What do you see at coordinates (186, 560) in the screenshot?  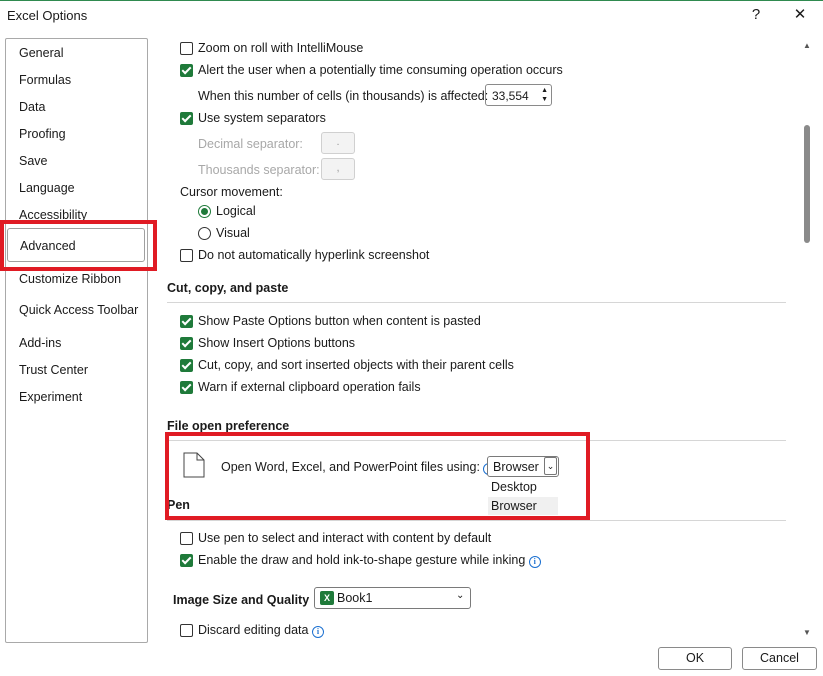 I see `ink-to-shape-checkbox` at bounding box center [186, 560].